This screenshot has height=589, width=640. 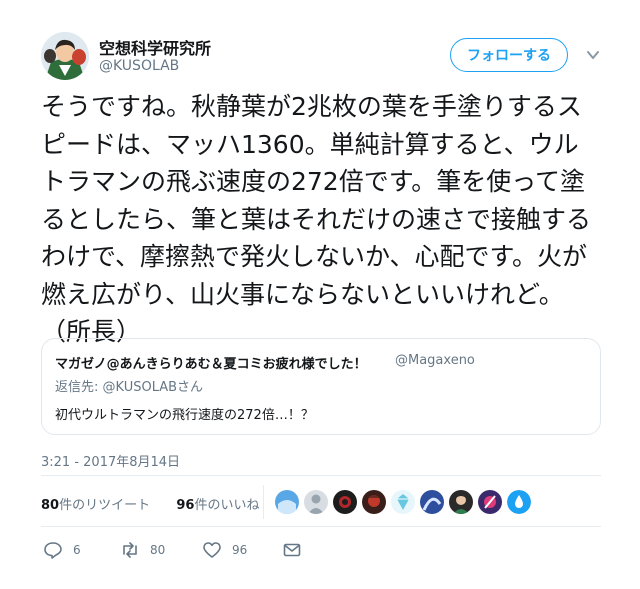 I want to click on quoted-author-handle: @Magaxeno, so click(x=435, y=360).